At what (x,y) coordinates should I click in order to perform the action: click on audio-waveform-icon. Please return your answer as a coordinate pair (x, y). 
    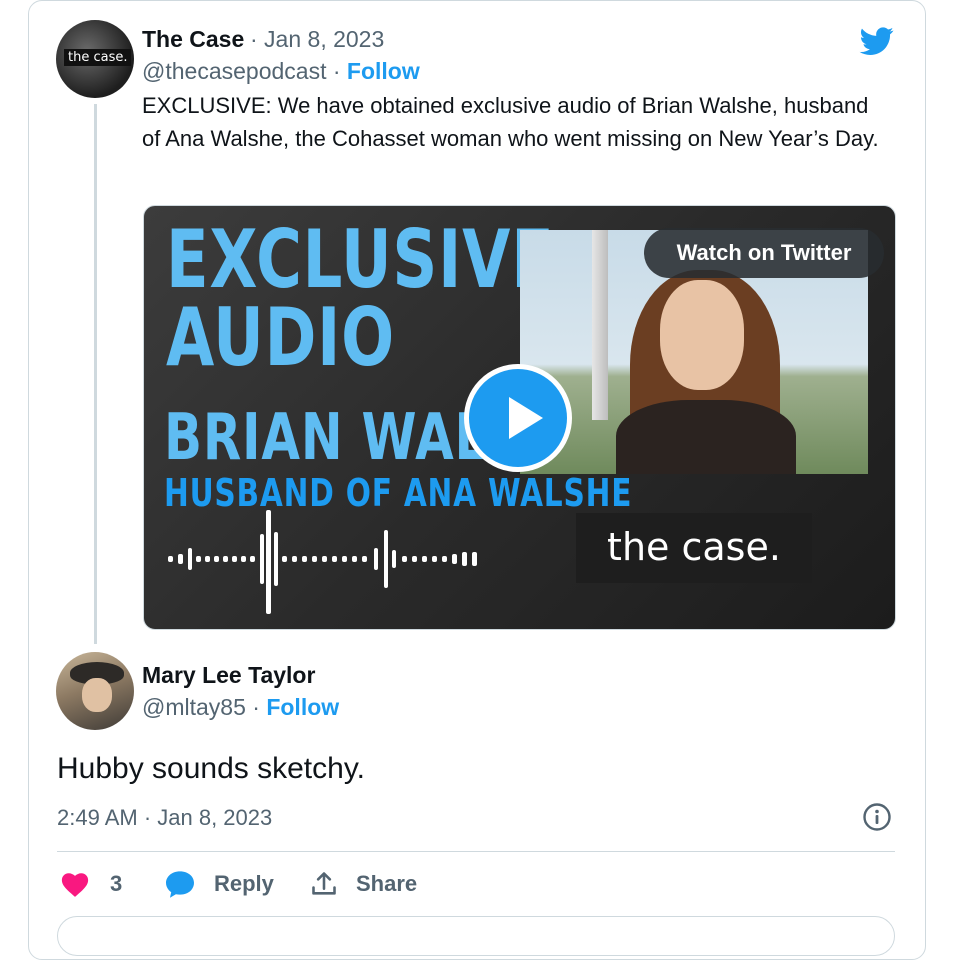
    Looking at the image, I should click on (322, 562).